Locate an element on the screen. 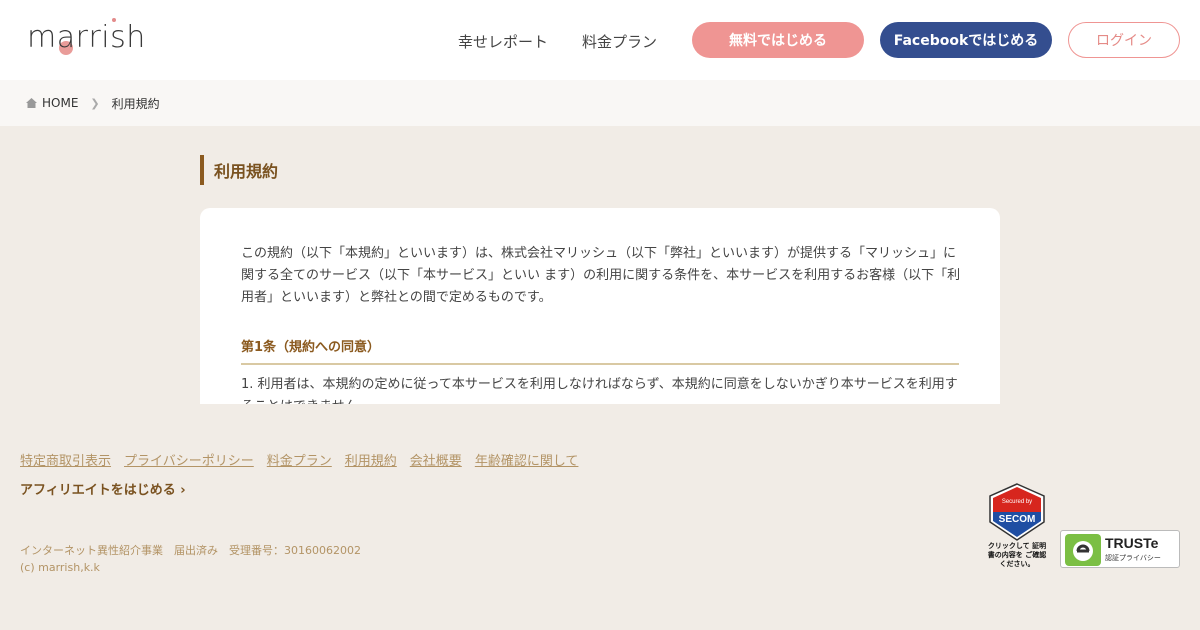 The height and width of the screenshot is (630, 1200). affiliate-label: アフィリエイトをはじめる is located at coordinates (98, 490).